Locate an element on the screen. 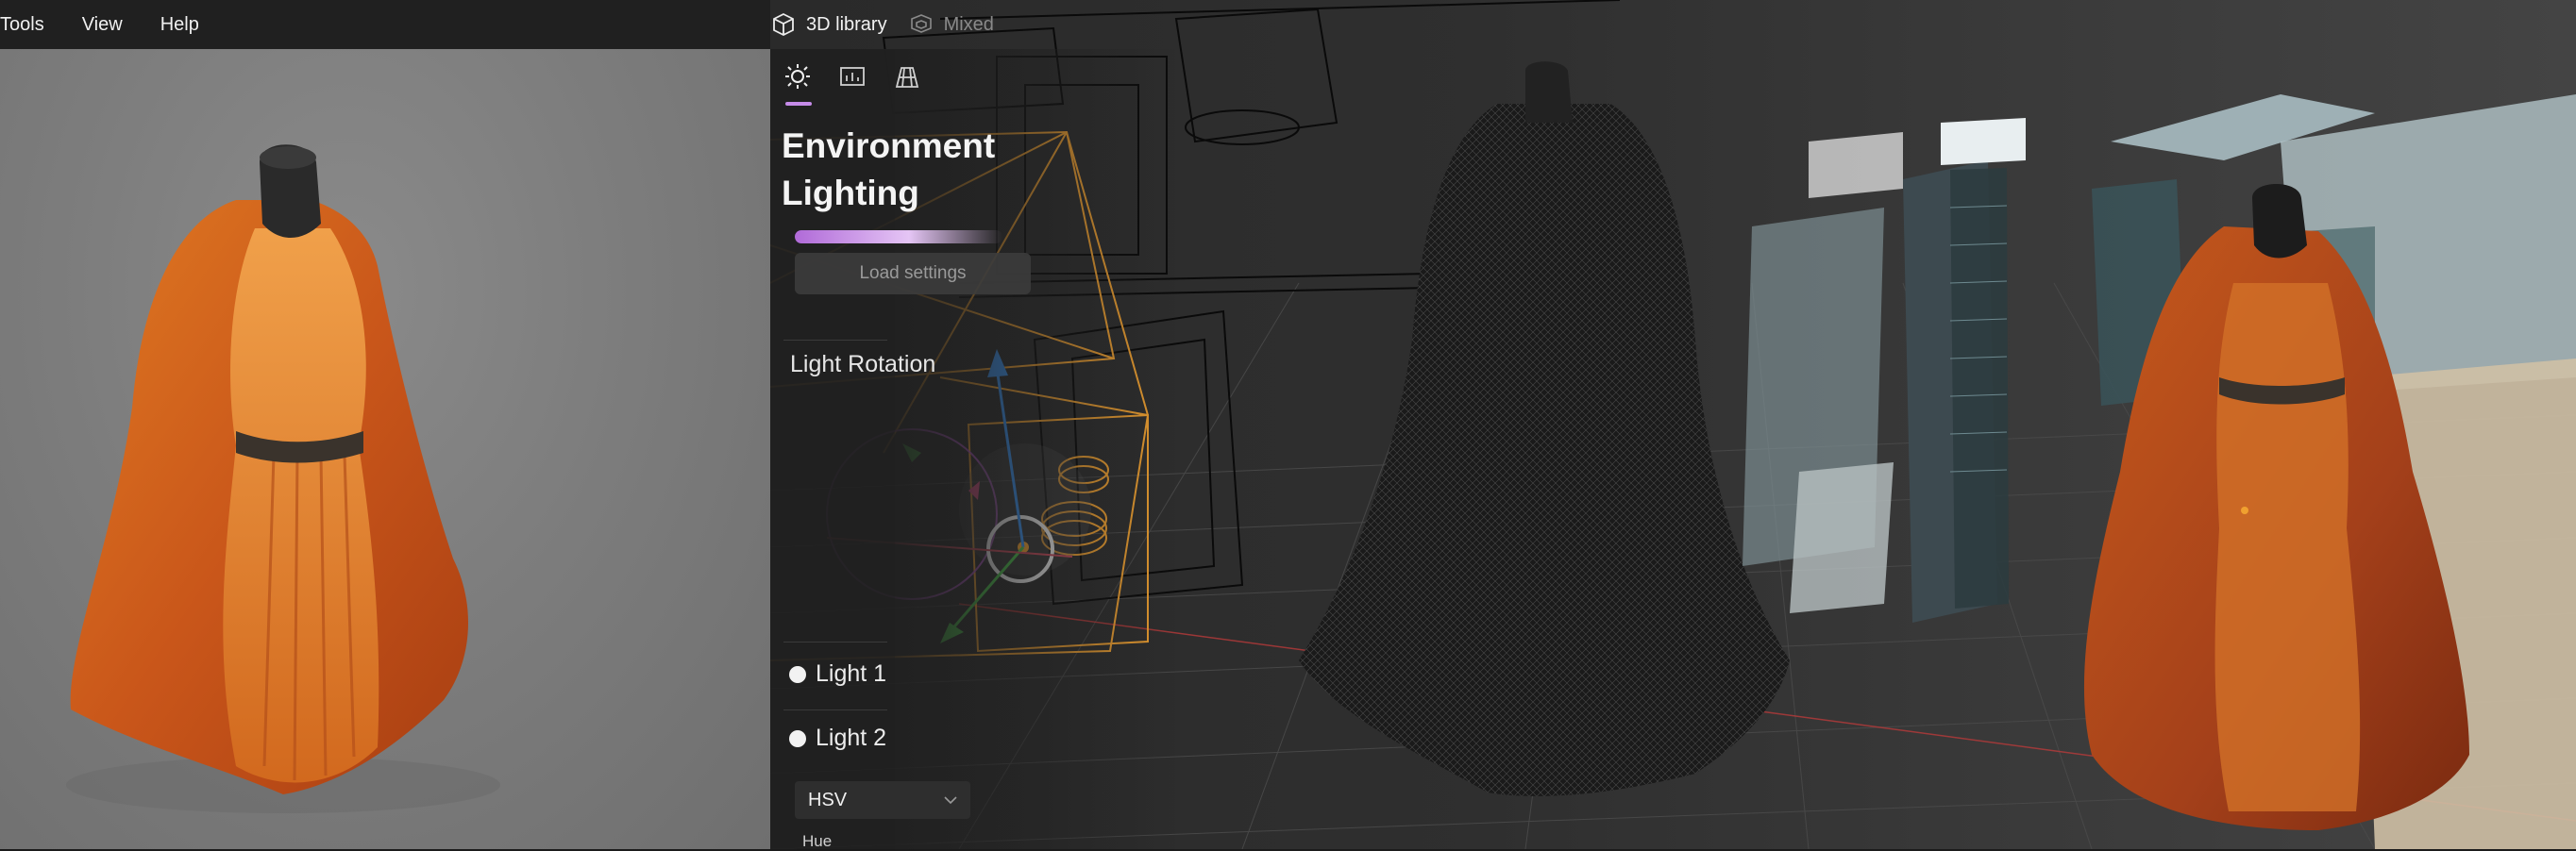 This screenshot has height=851, width=2576. tab-mixed: Mixed is located at coordinates (951, 24).